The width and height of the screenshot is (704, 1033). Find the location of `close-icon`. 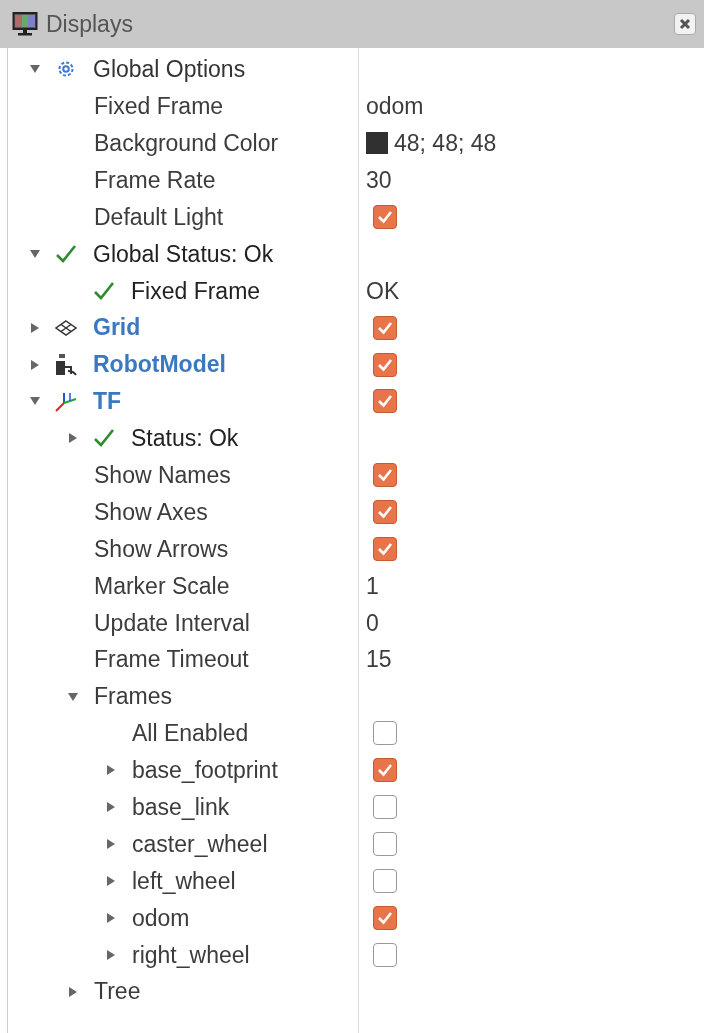

close-icon is located at coordinates (685, 24).